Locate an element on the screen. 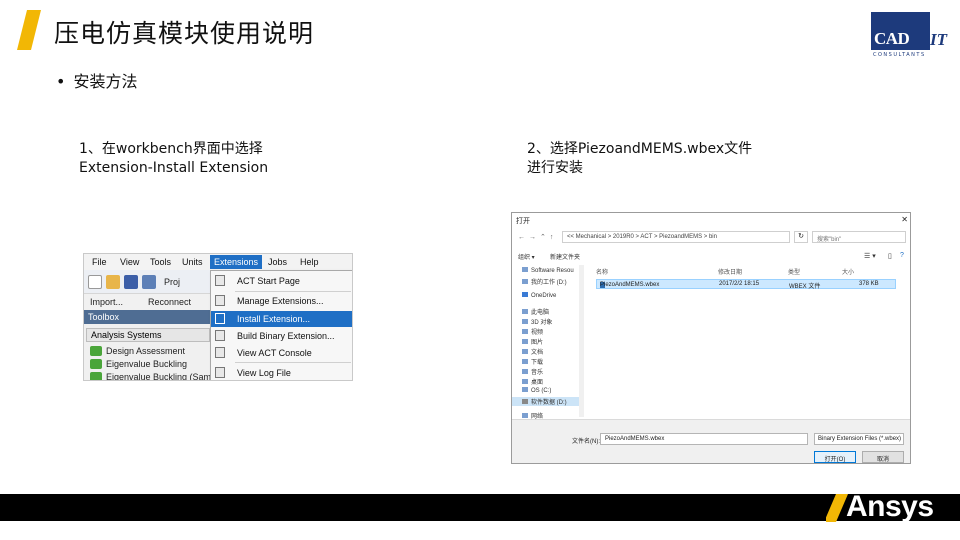 This screenshot has height=540, width=960. cadit-logo-text: CAD is located at coordinates (892, 38).